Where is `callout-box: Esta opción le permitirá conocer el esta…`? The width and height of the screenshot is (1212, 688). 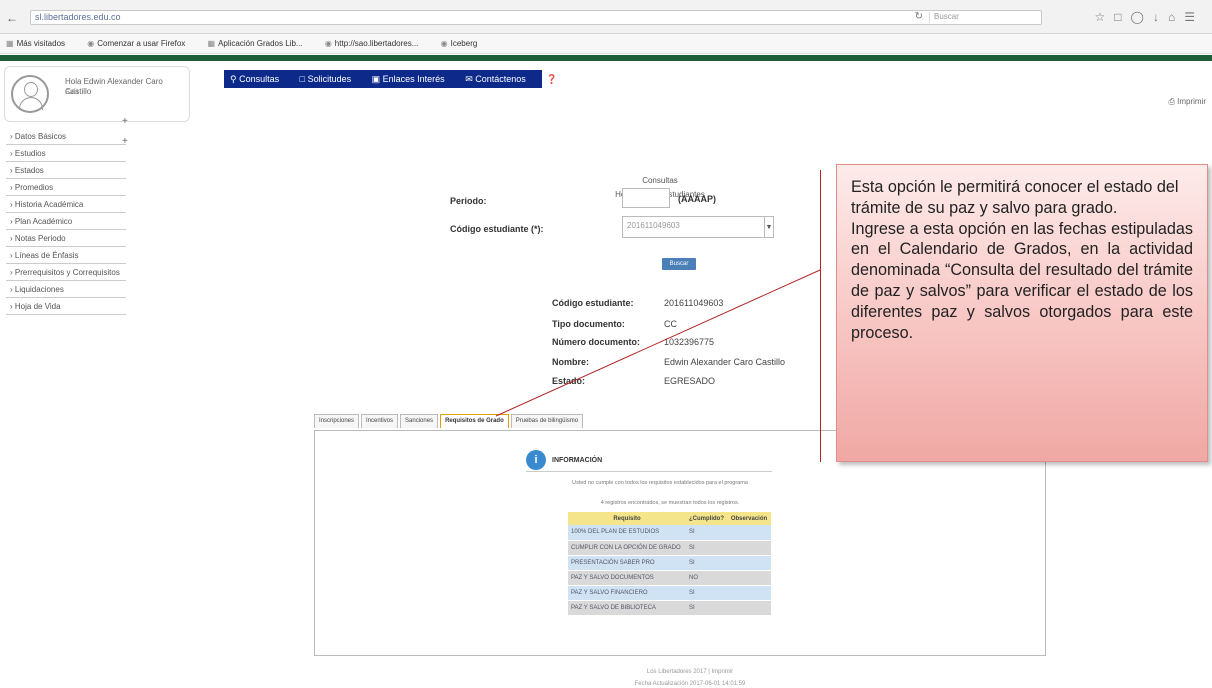 callout-box: Esta opción le permitirá conocer el esta… is located at coordinates (1022, 313).